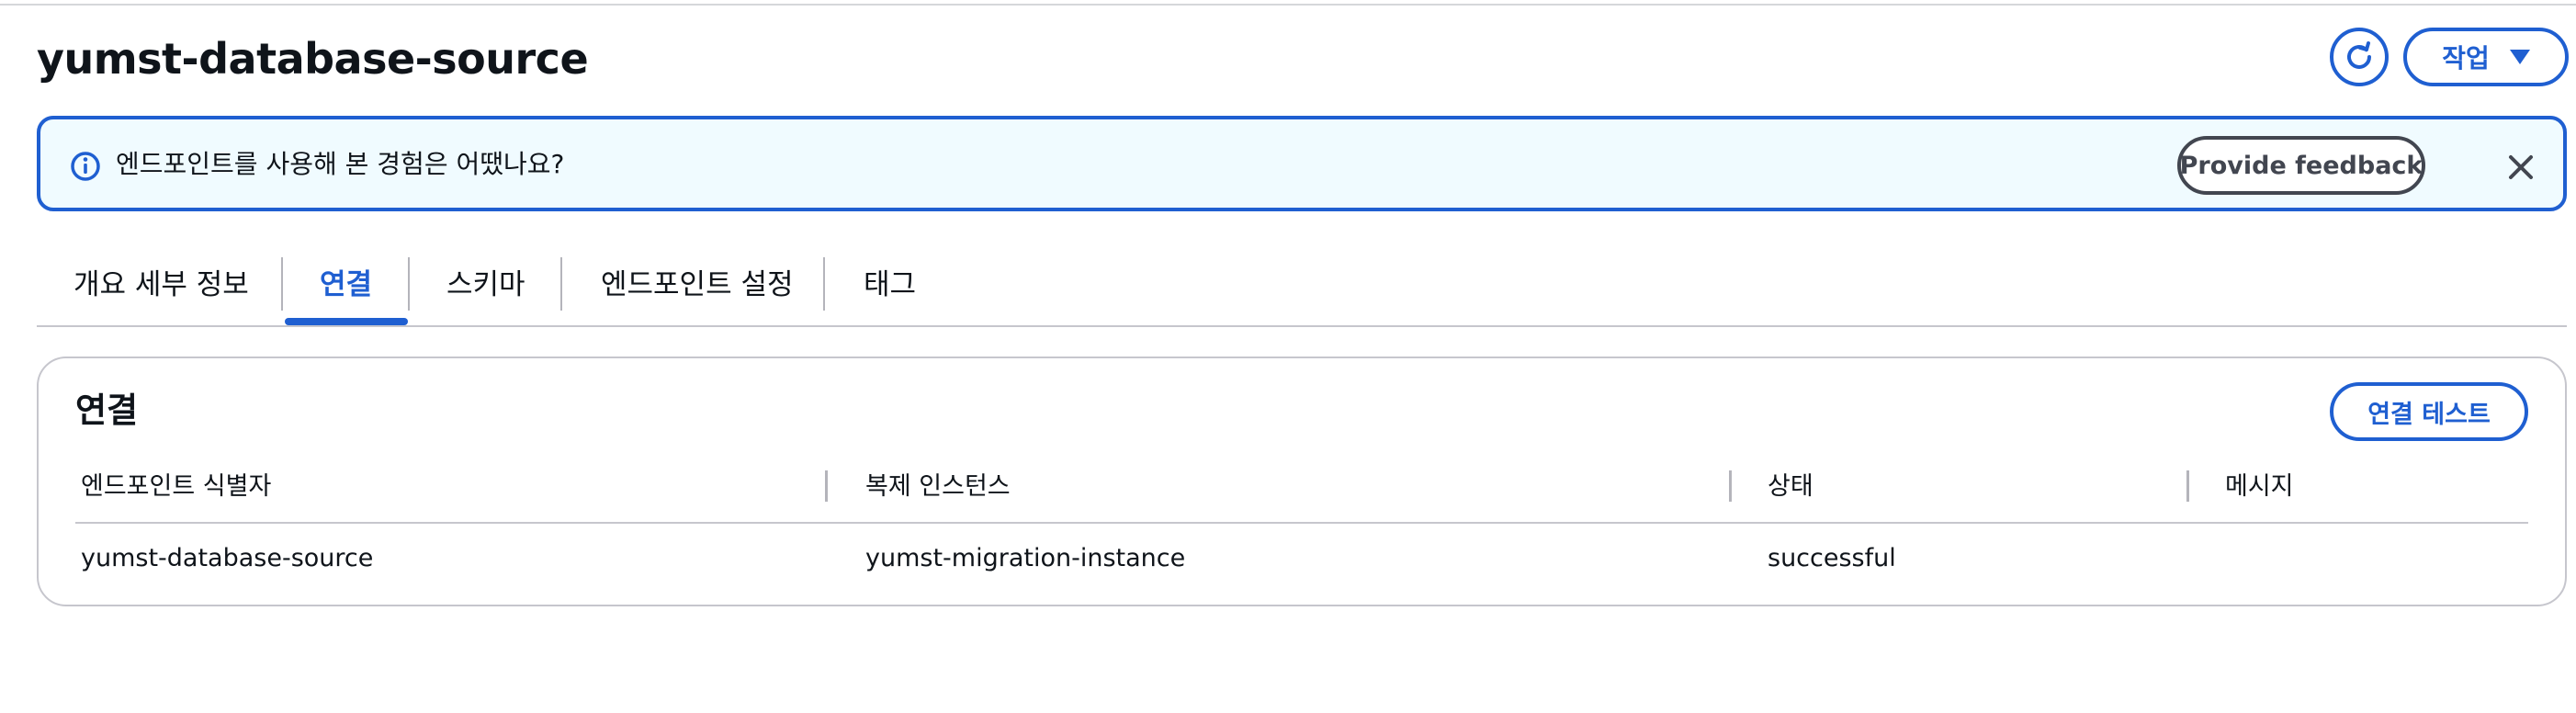 This screenshot has height=713, width=2576. What do you see at coordinates (85, 166) in the screenshot?
I see `info-icon` at bounding box center [85, 166].